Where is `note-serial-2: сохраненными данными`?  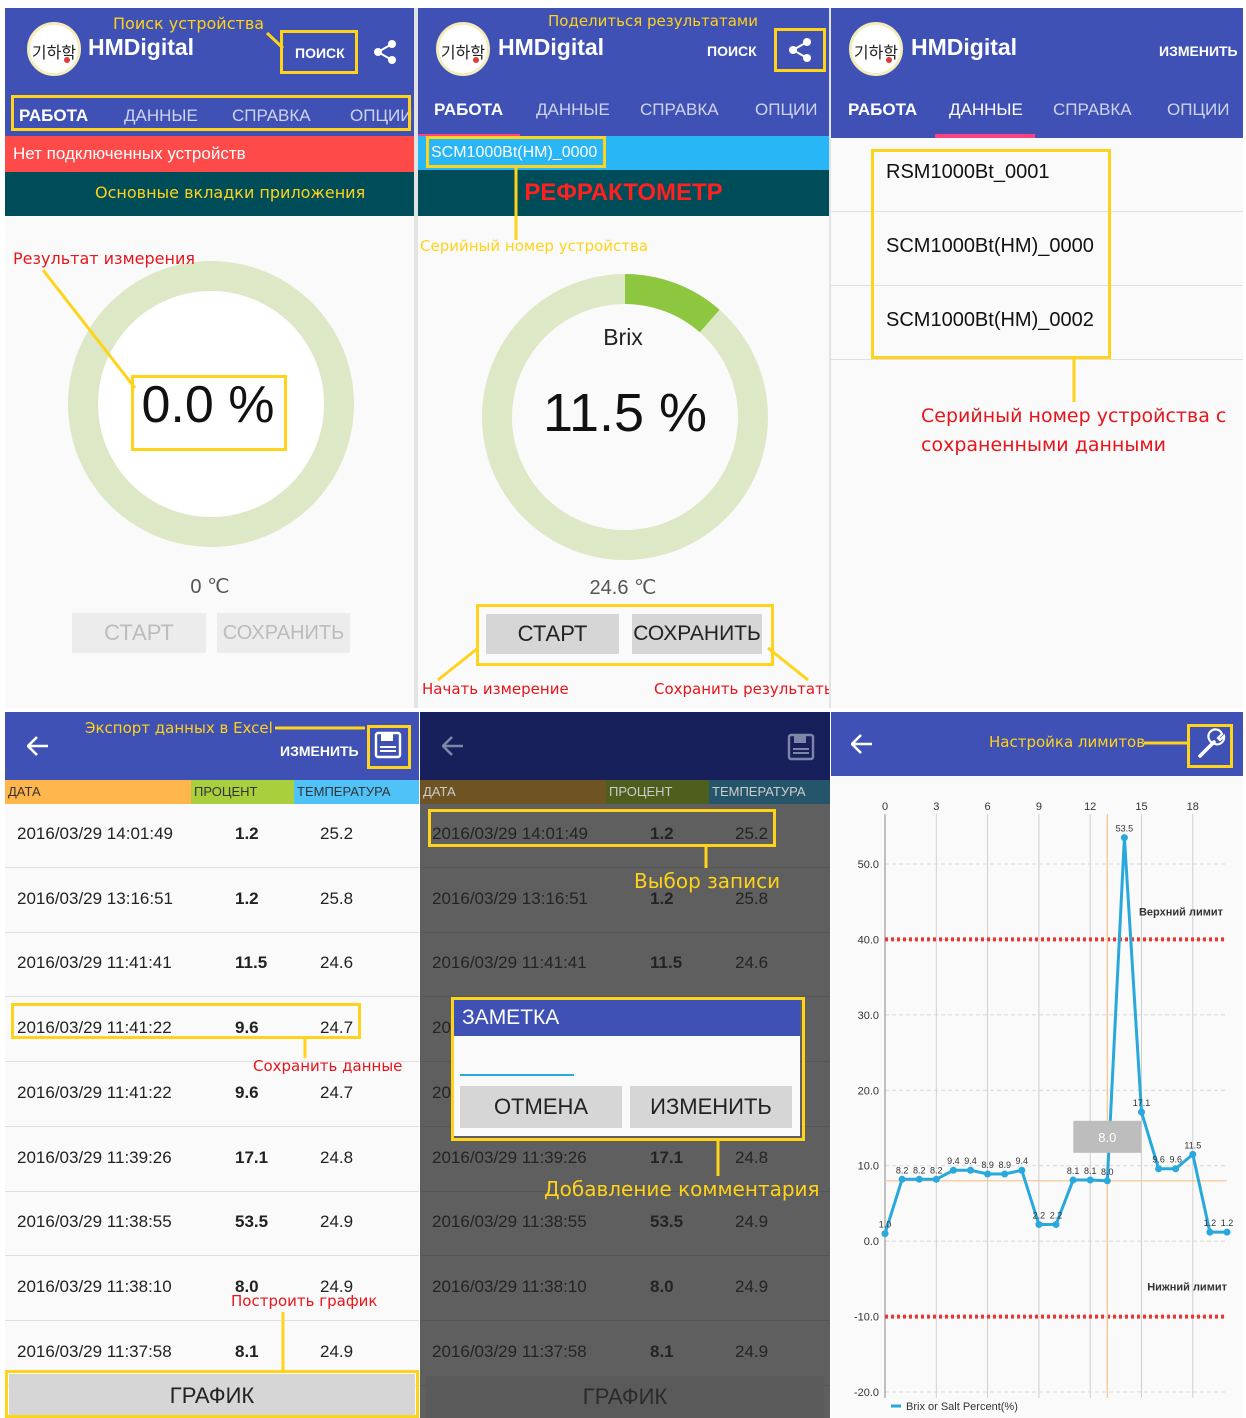 note-serial-2: сохраненными данными is located at coordinates (1044, 445).